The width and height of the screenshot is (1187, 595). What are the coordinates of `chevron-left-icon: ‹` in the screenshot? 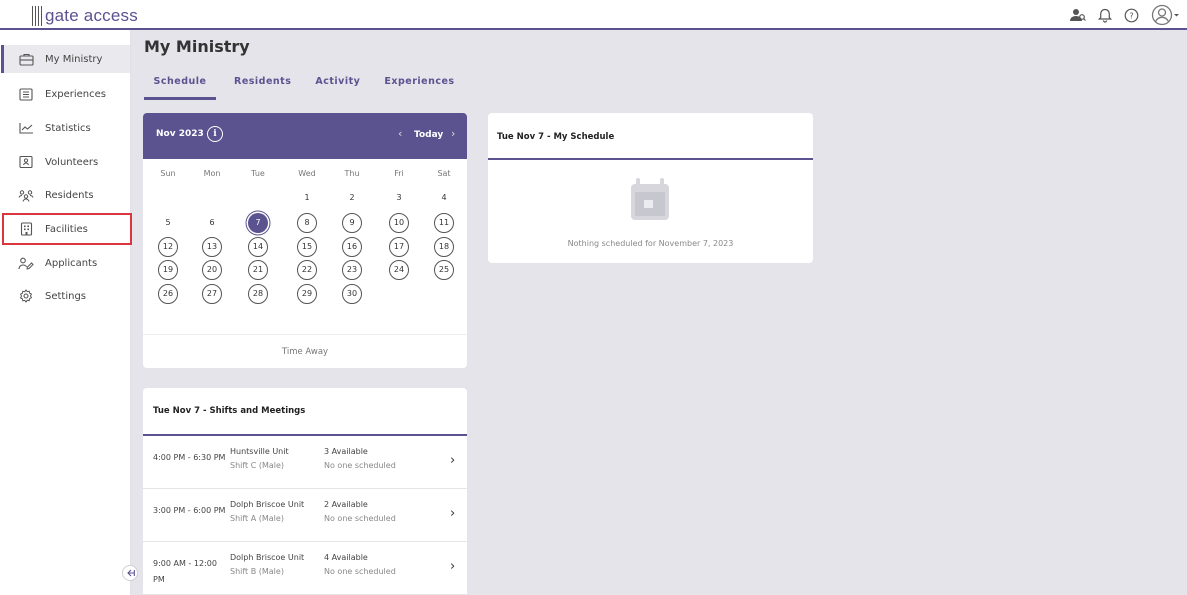 It's located at (400, 133).